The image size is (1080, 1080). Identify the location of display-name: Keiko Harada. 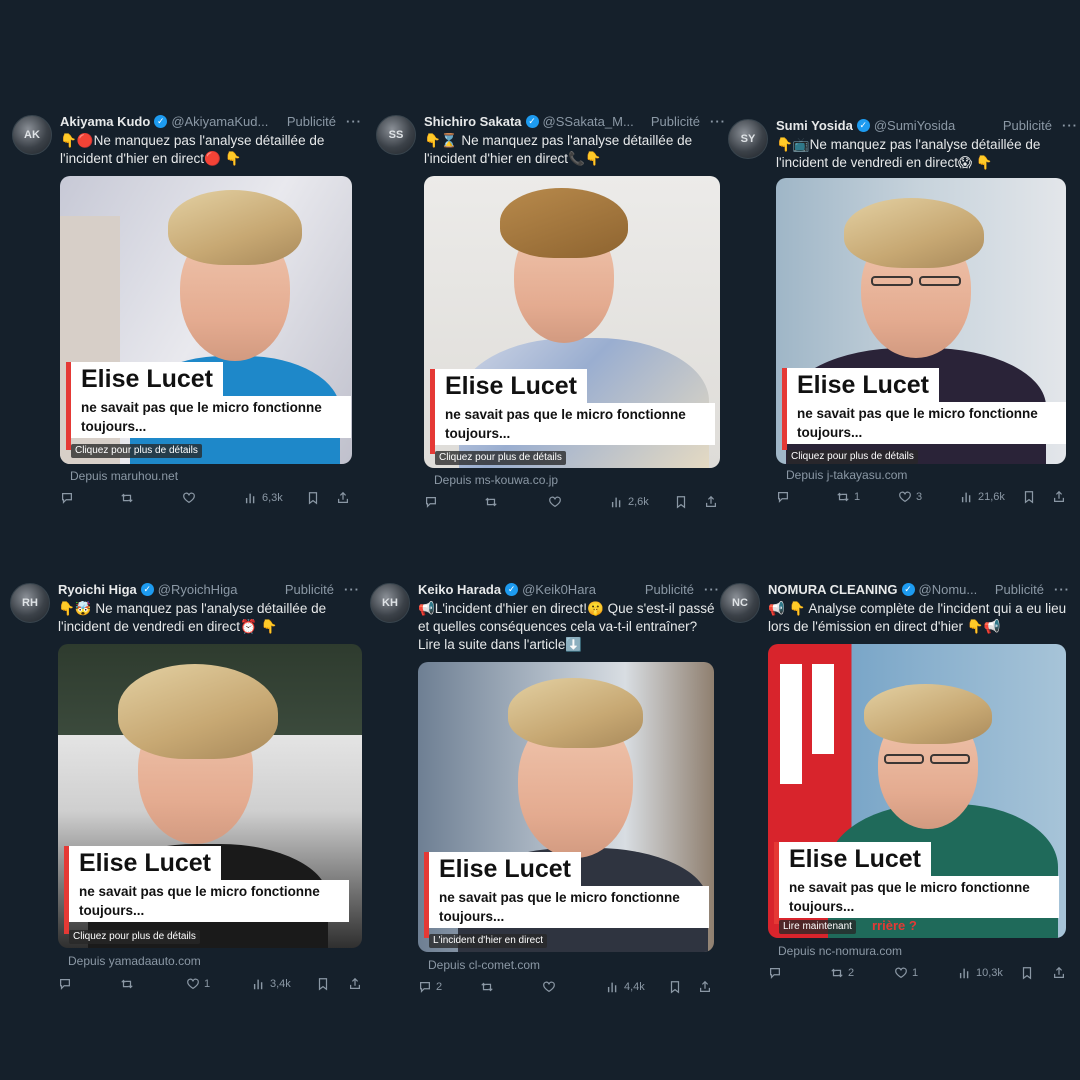
(459, 589).